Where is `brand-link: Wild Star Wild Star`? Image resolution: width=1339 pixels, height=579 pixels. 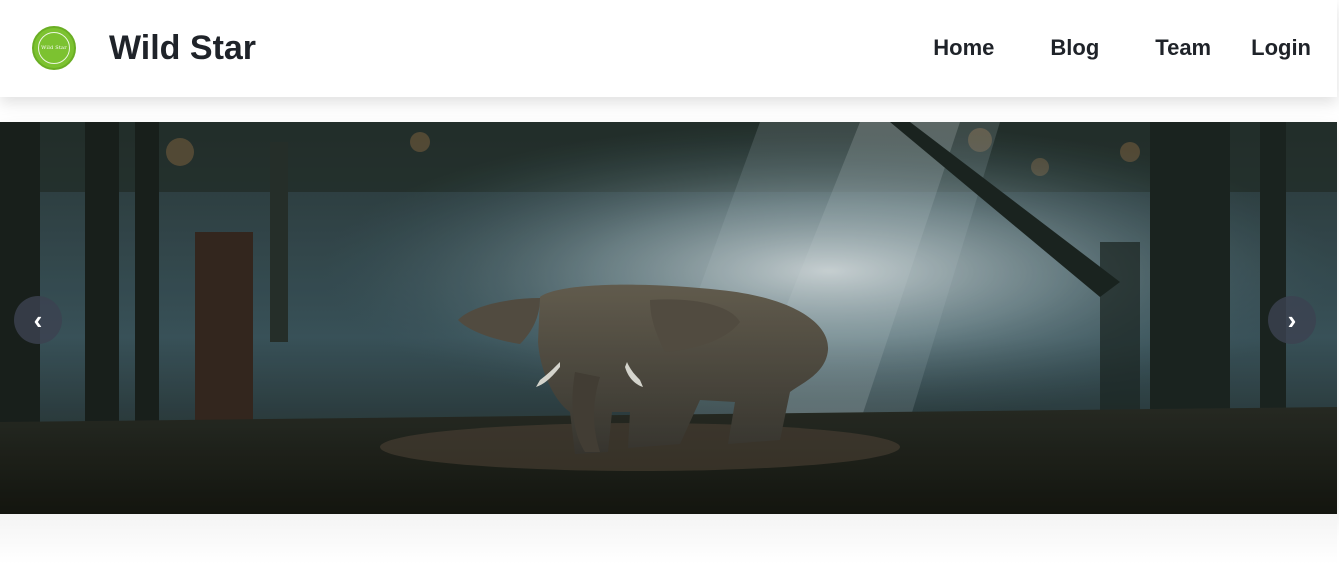 brand-link: Wild Star Wild Star is located at coordinates (144, 48).